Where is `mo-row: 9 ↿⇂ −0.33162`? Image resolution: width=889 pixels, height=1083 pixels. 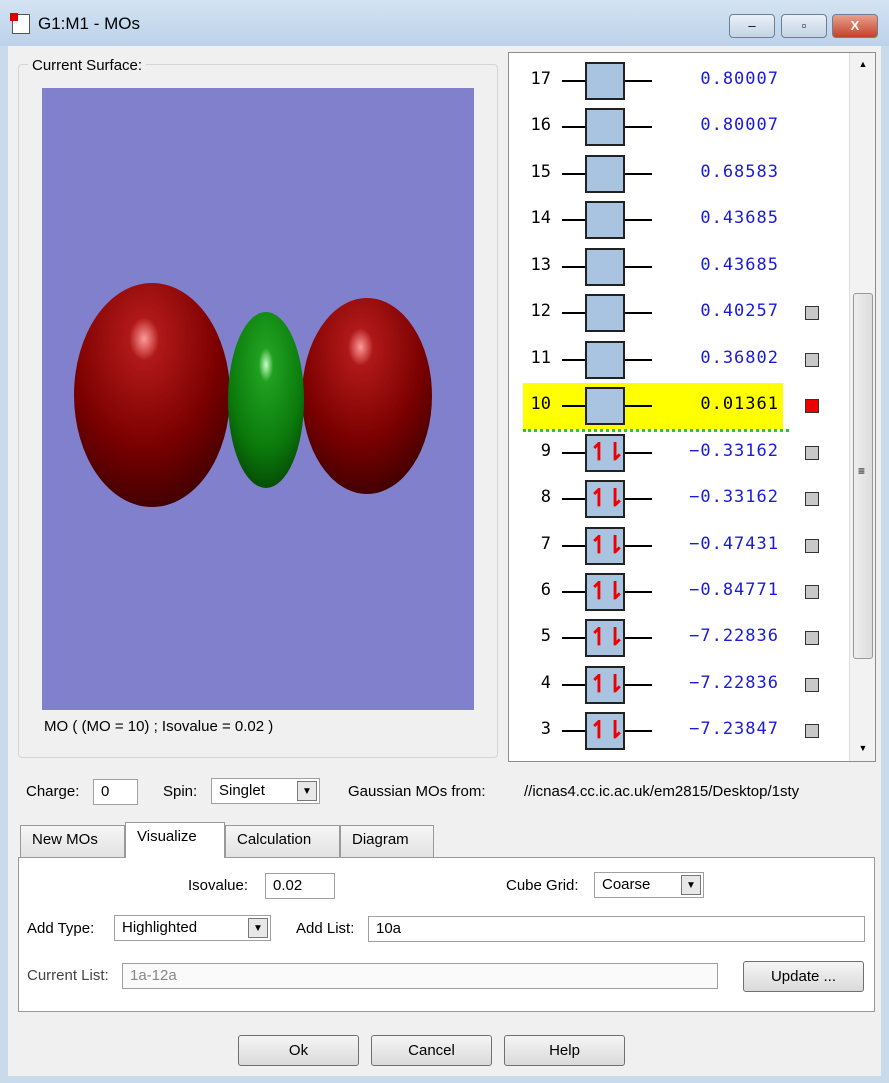
mo-row: 9 ↿⇂ −0.33162 is located at coordinates (679, 453).